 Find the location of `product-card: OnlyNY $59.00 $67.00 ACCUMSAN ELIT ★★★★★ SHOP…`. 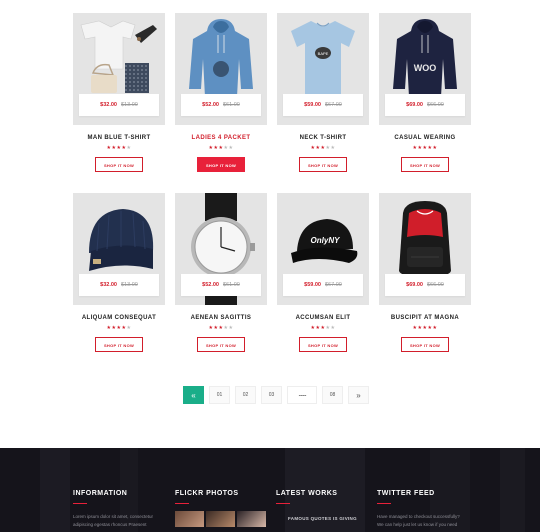

product-card: OnlyNY $59.00 $67.00 ACCUMSAN ELIT ★★★★★ SHOP… is located at coordinates (323, 277).